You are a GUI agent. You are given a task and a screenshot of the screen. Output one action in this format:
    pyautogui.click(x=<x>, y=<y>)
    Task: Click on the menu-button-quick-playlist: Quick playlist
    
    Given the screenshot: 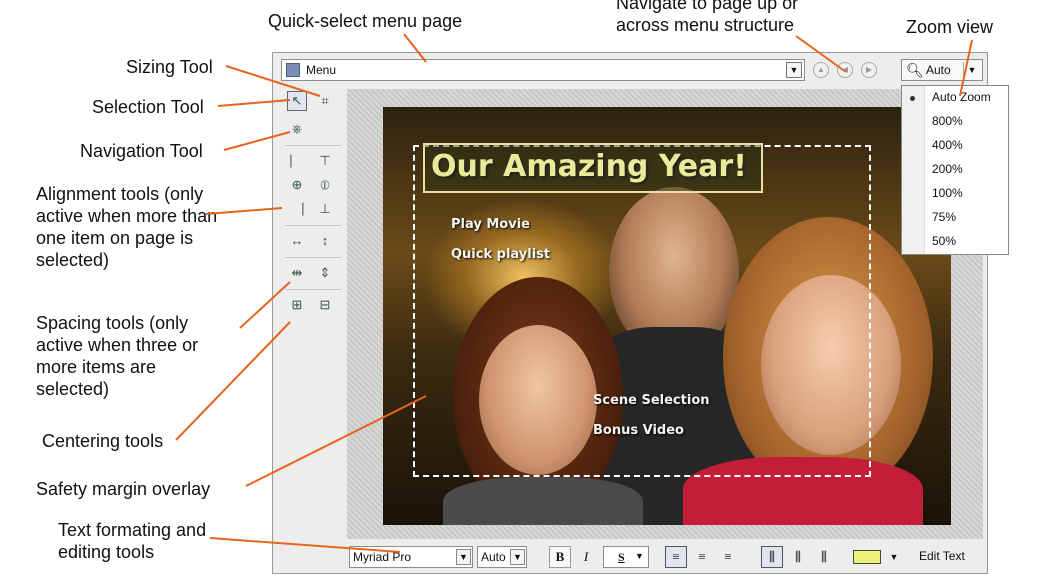 What is the action you would take?
    pyautogui.click(x=500, y=254)
    